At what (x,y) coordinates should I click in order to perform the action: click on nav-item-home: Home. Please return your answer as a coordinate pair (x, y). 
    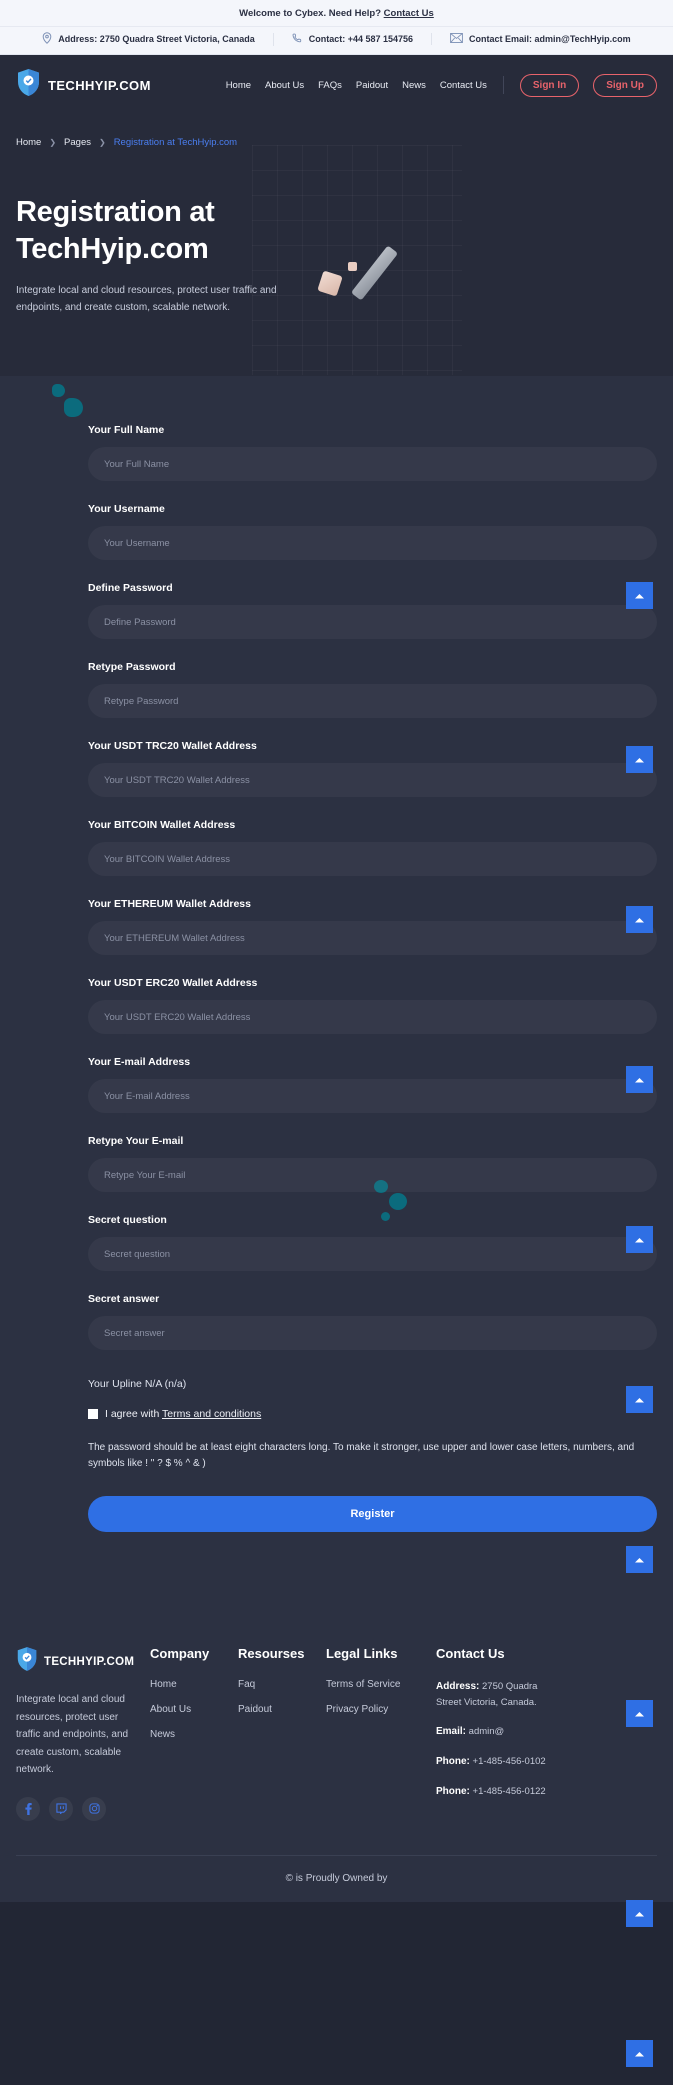
    Looking at the image, I should click on (238, 85).